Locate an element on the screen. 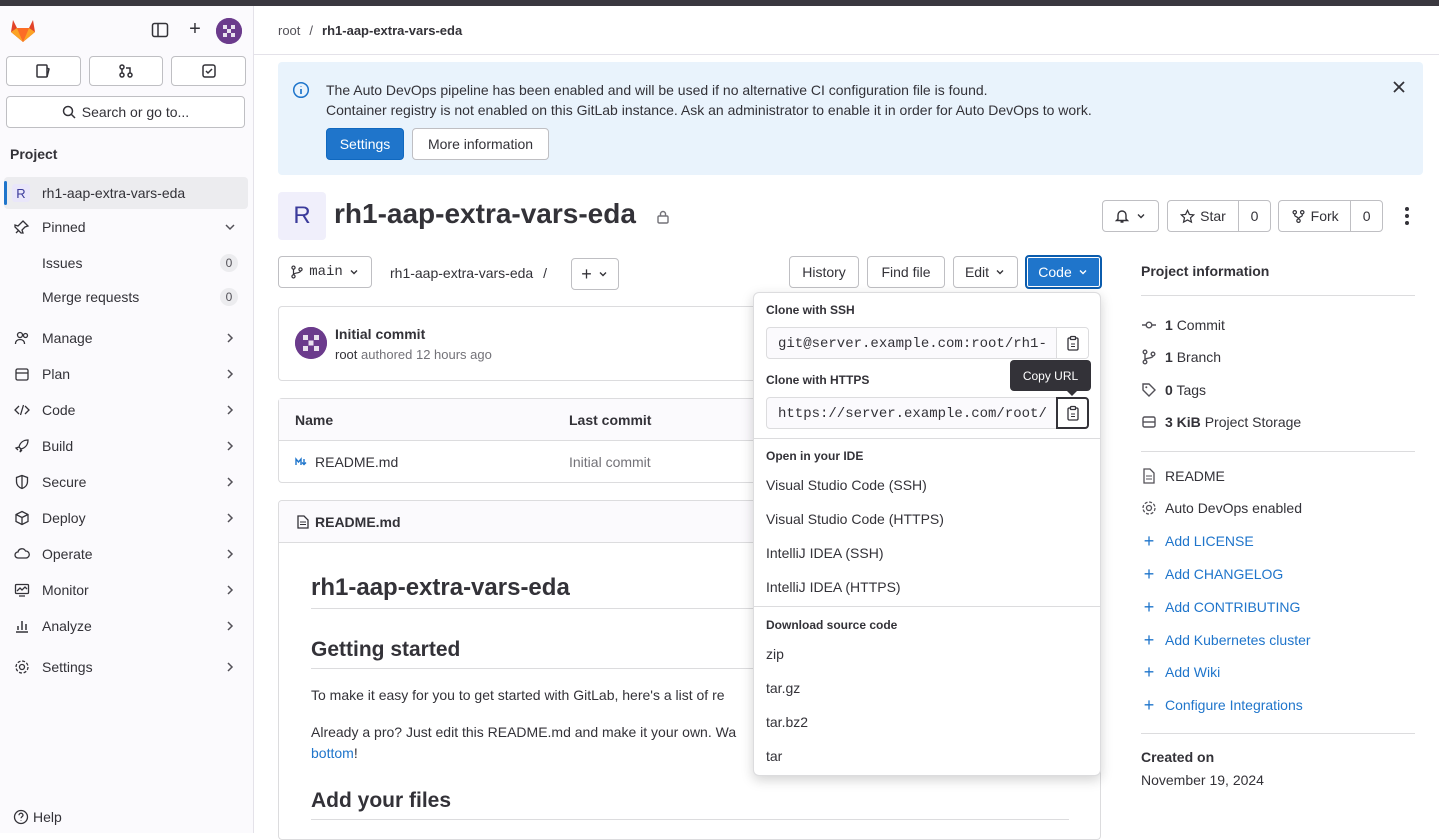 The image size is (1439, 840). clone-ssh-label: Clone with SSH is located at coordinates (810, 310).